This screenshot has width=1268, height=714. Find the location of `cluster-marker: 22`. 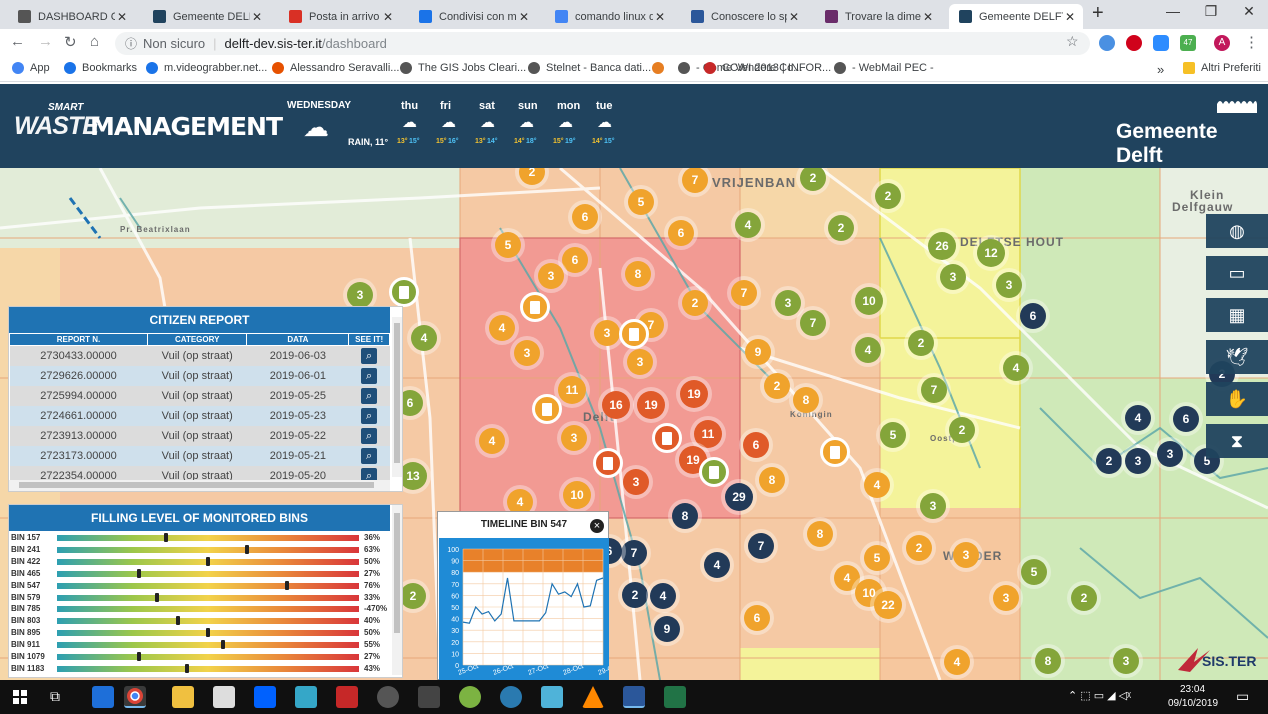

cluster-marker: 22 is located at coordinates (888, 605).